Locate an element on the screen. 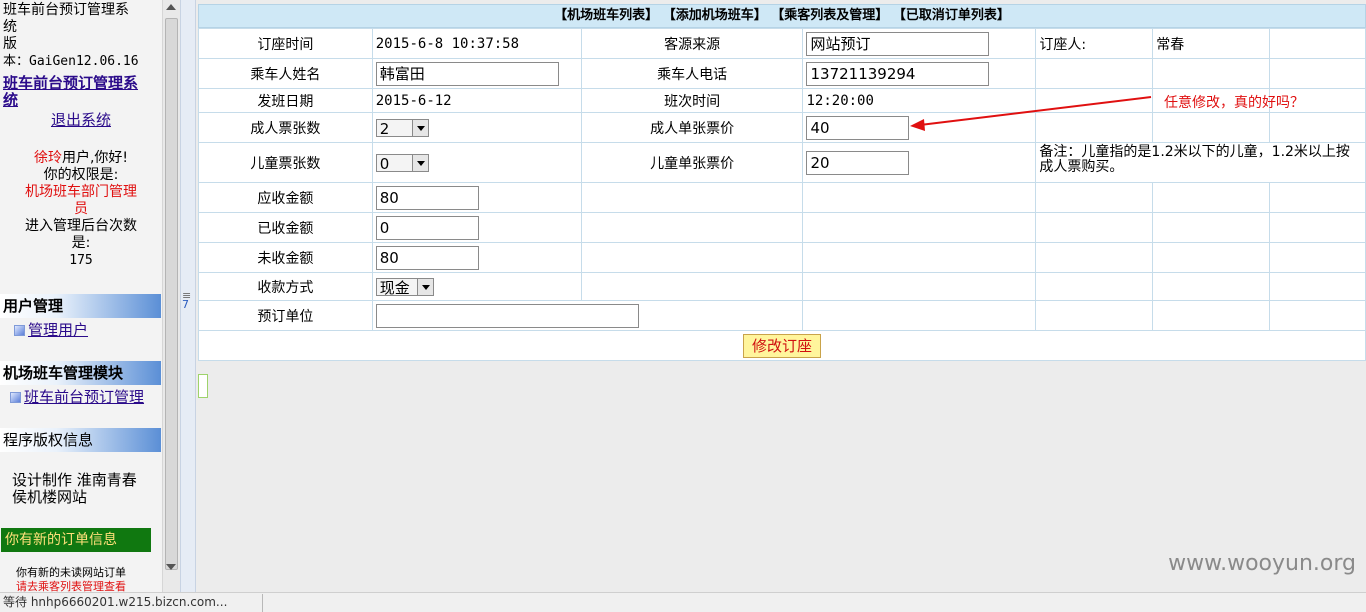 This screenshot has height=612, width=1366. app-home-link: 班车前台预订管理系 统 is located at coordinates (81, 92).